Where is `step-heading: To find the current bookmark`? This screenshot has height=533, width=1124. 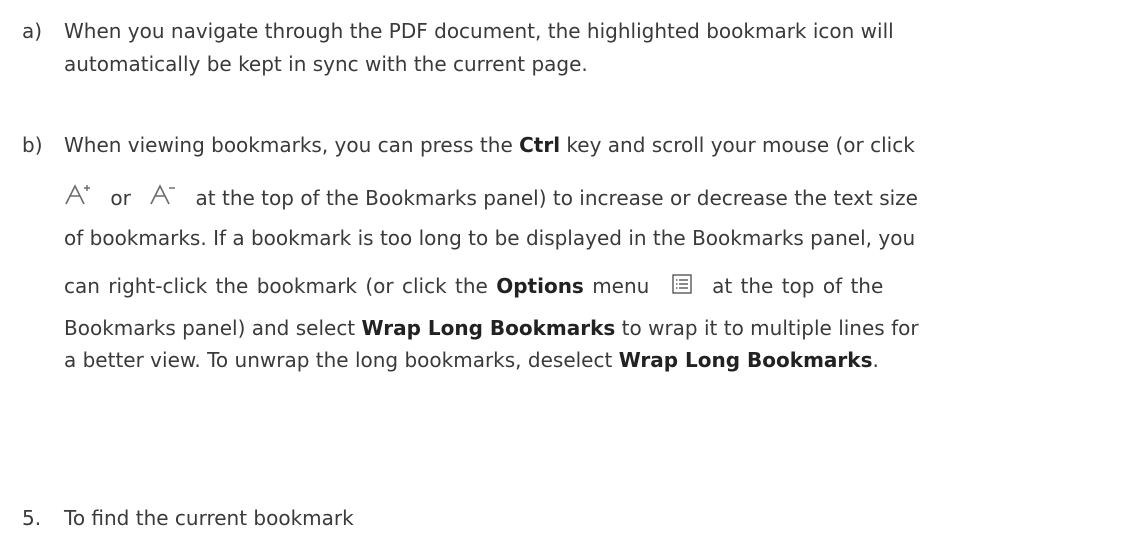 step-heading: To find the current bookmark is located at coordinates (209, 518).